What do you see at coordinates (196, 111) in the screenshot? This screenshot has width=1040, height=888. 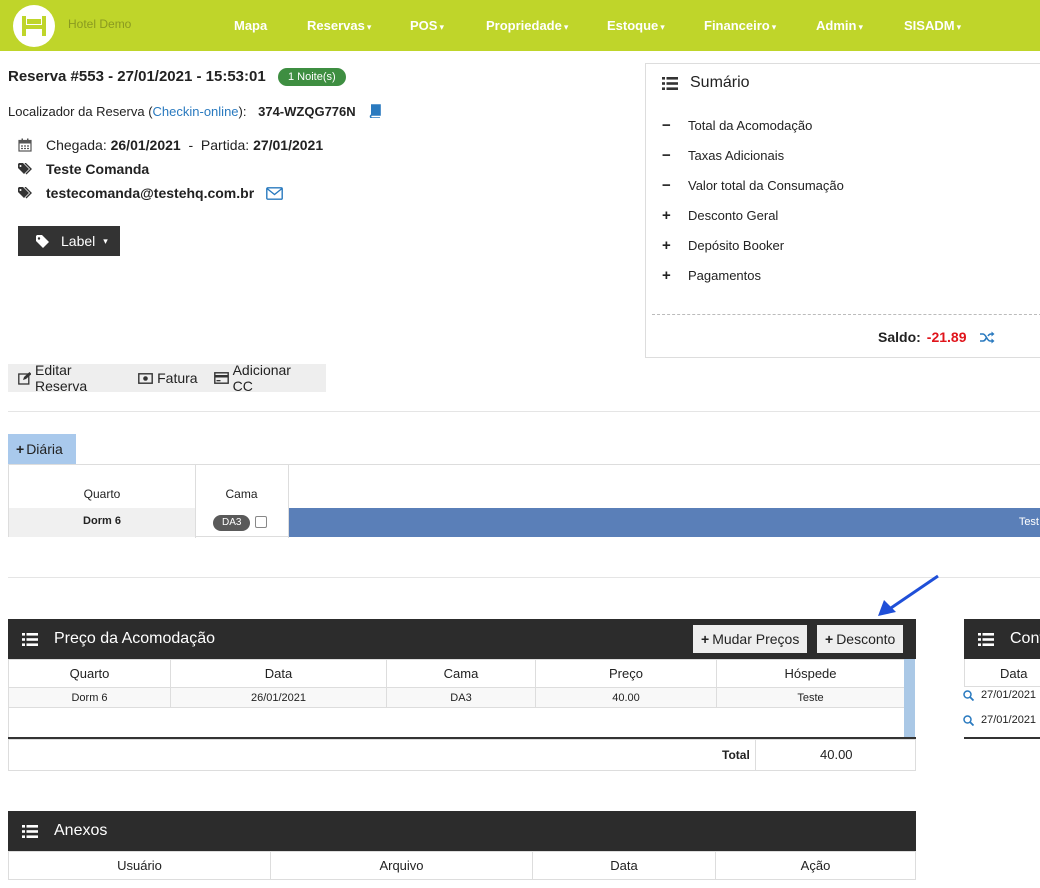 I see `checkin-online-link: Checkin-online` at bounding box center [196, 111].